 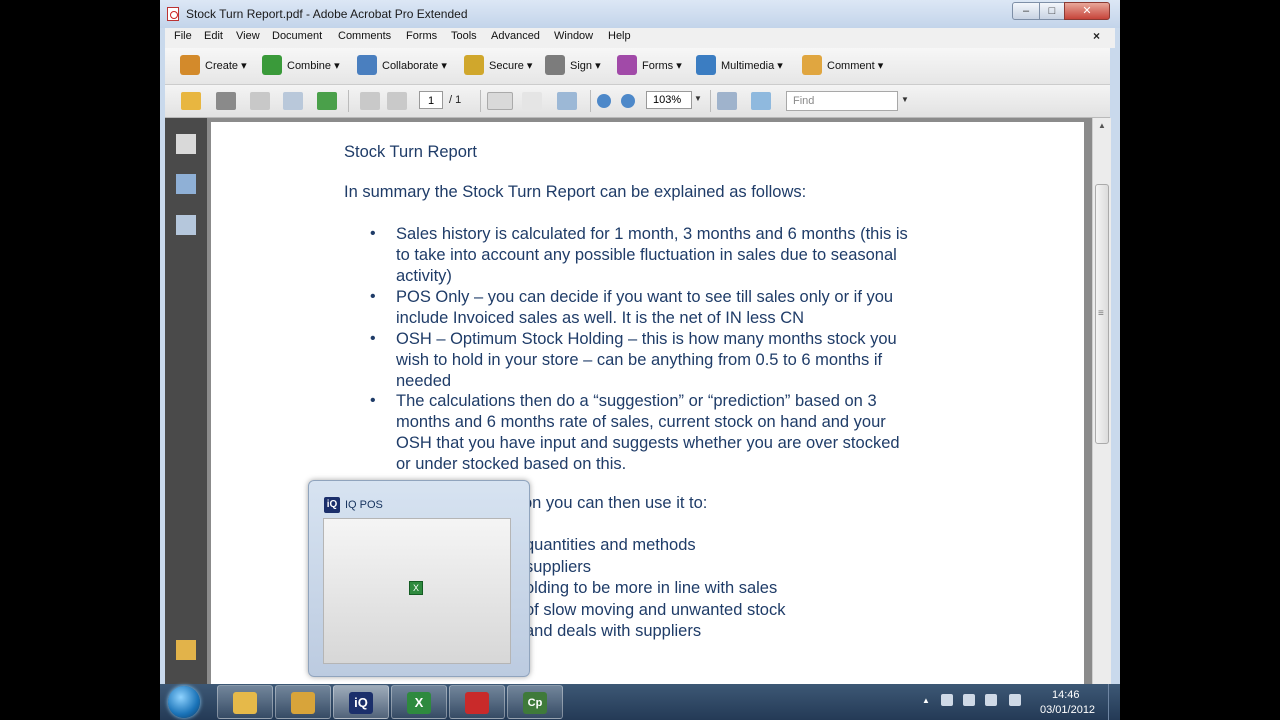 What do you see at coordinates (855, 66) in the screenshot?
I see `comment-label: Comment ▾` at bounding box center [855, 66].